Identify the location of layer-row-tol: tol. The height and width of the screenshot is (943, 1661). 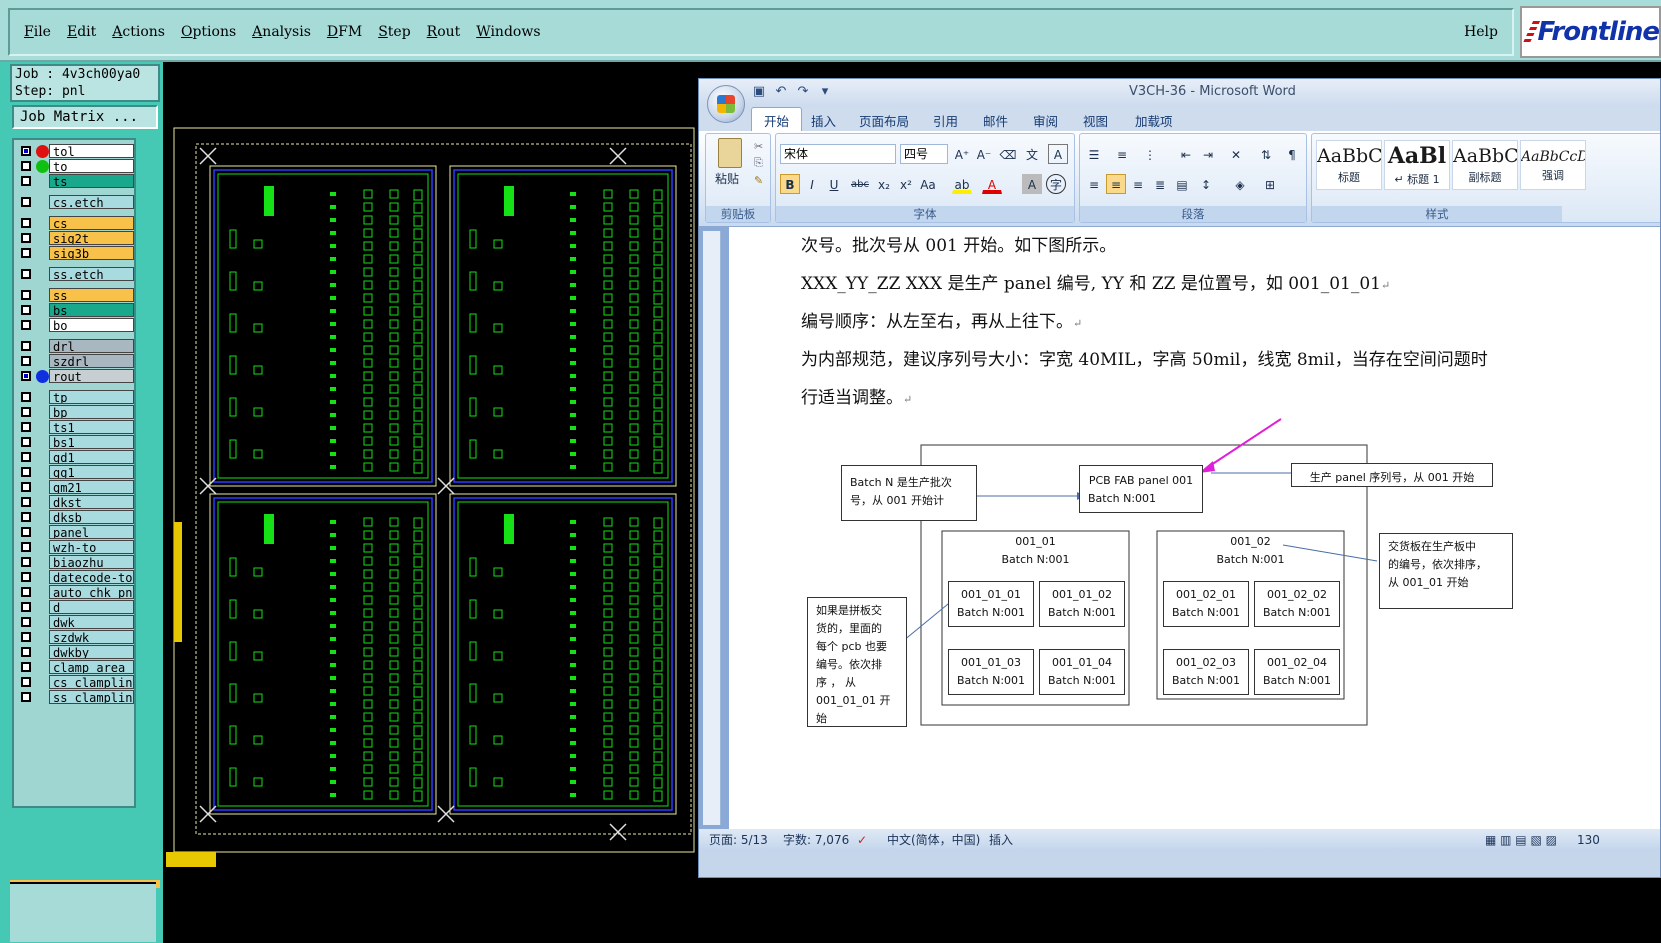
(75, 151).